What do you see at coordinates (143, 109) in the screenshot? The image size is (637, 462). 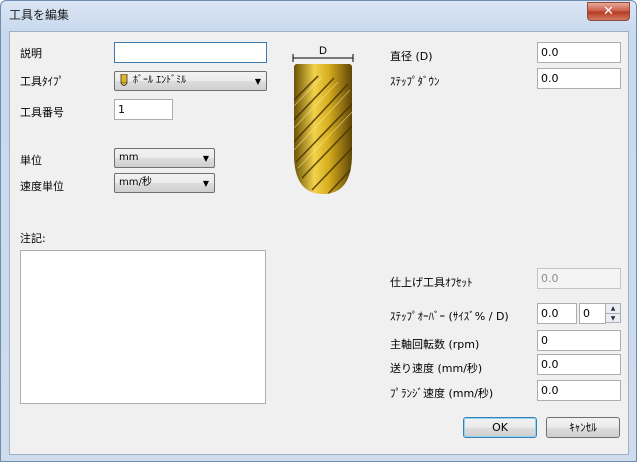 I see `tool-number-input: 1` at bounding box center [143, 109].